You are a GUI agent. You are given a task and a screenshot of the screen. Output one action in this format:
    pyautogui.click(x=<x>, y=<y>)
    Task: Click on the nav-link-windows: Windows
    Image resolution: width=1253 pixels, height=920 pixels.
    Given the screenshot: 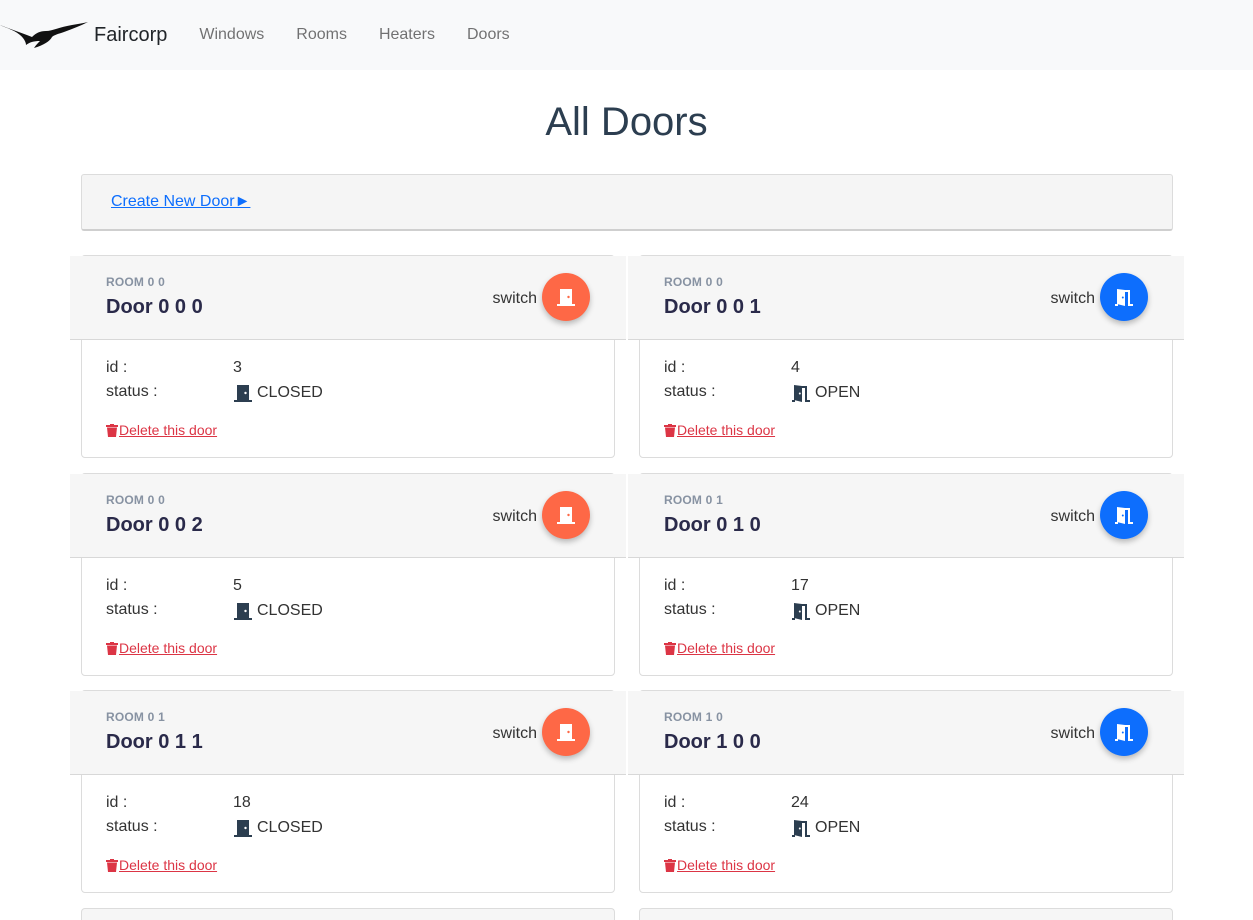 What is the action you would take?
    pyautogui.click(x=231, y=35)
    